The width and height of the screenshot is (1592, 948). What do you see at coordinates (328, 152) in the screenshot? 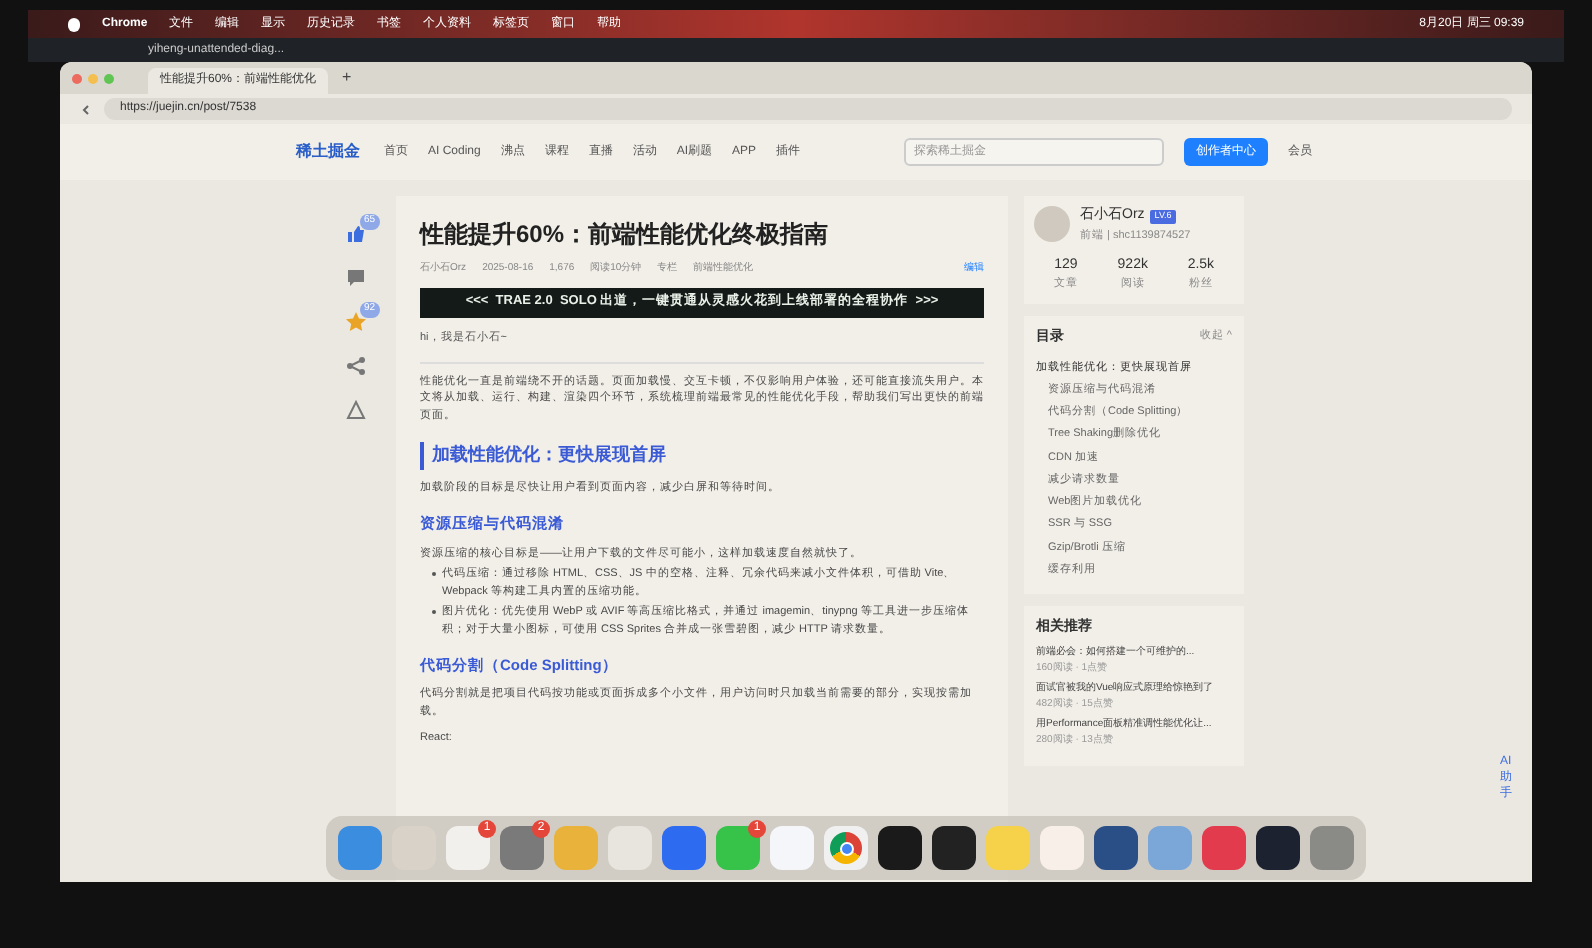
I see `site-logo: 稀土掘金` at bounding box center [328, 152].